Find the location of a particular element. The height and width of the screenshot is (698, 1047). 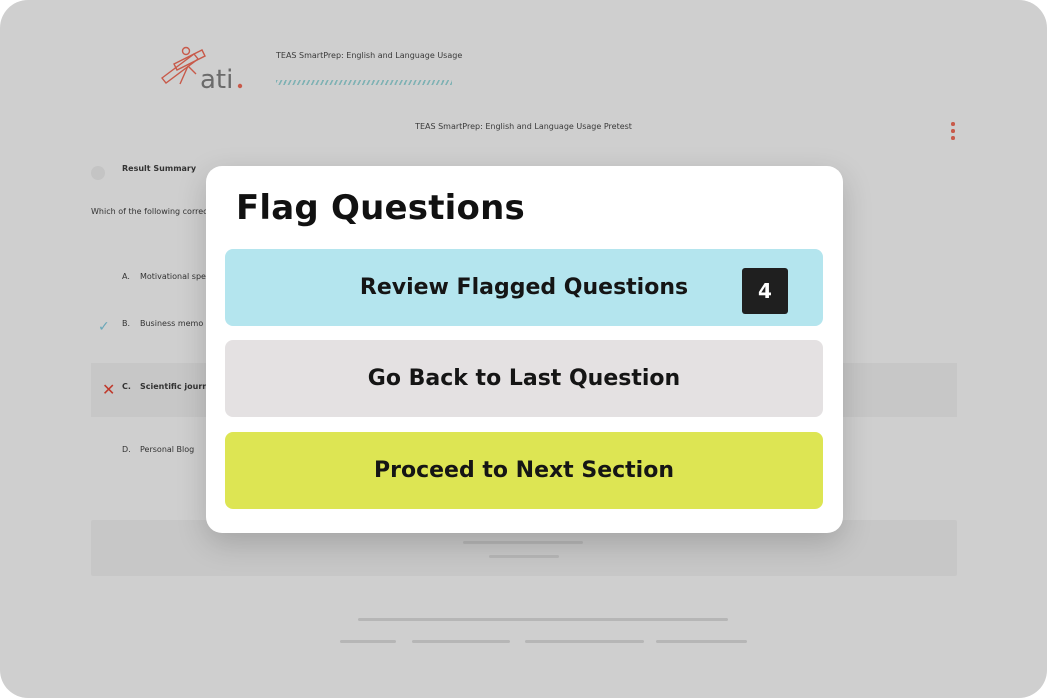

flagged-count-badge: 4 is located at coordinates (765, 291).